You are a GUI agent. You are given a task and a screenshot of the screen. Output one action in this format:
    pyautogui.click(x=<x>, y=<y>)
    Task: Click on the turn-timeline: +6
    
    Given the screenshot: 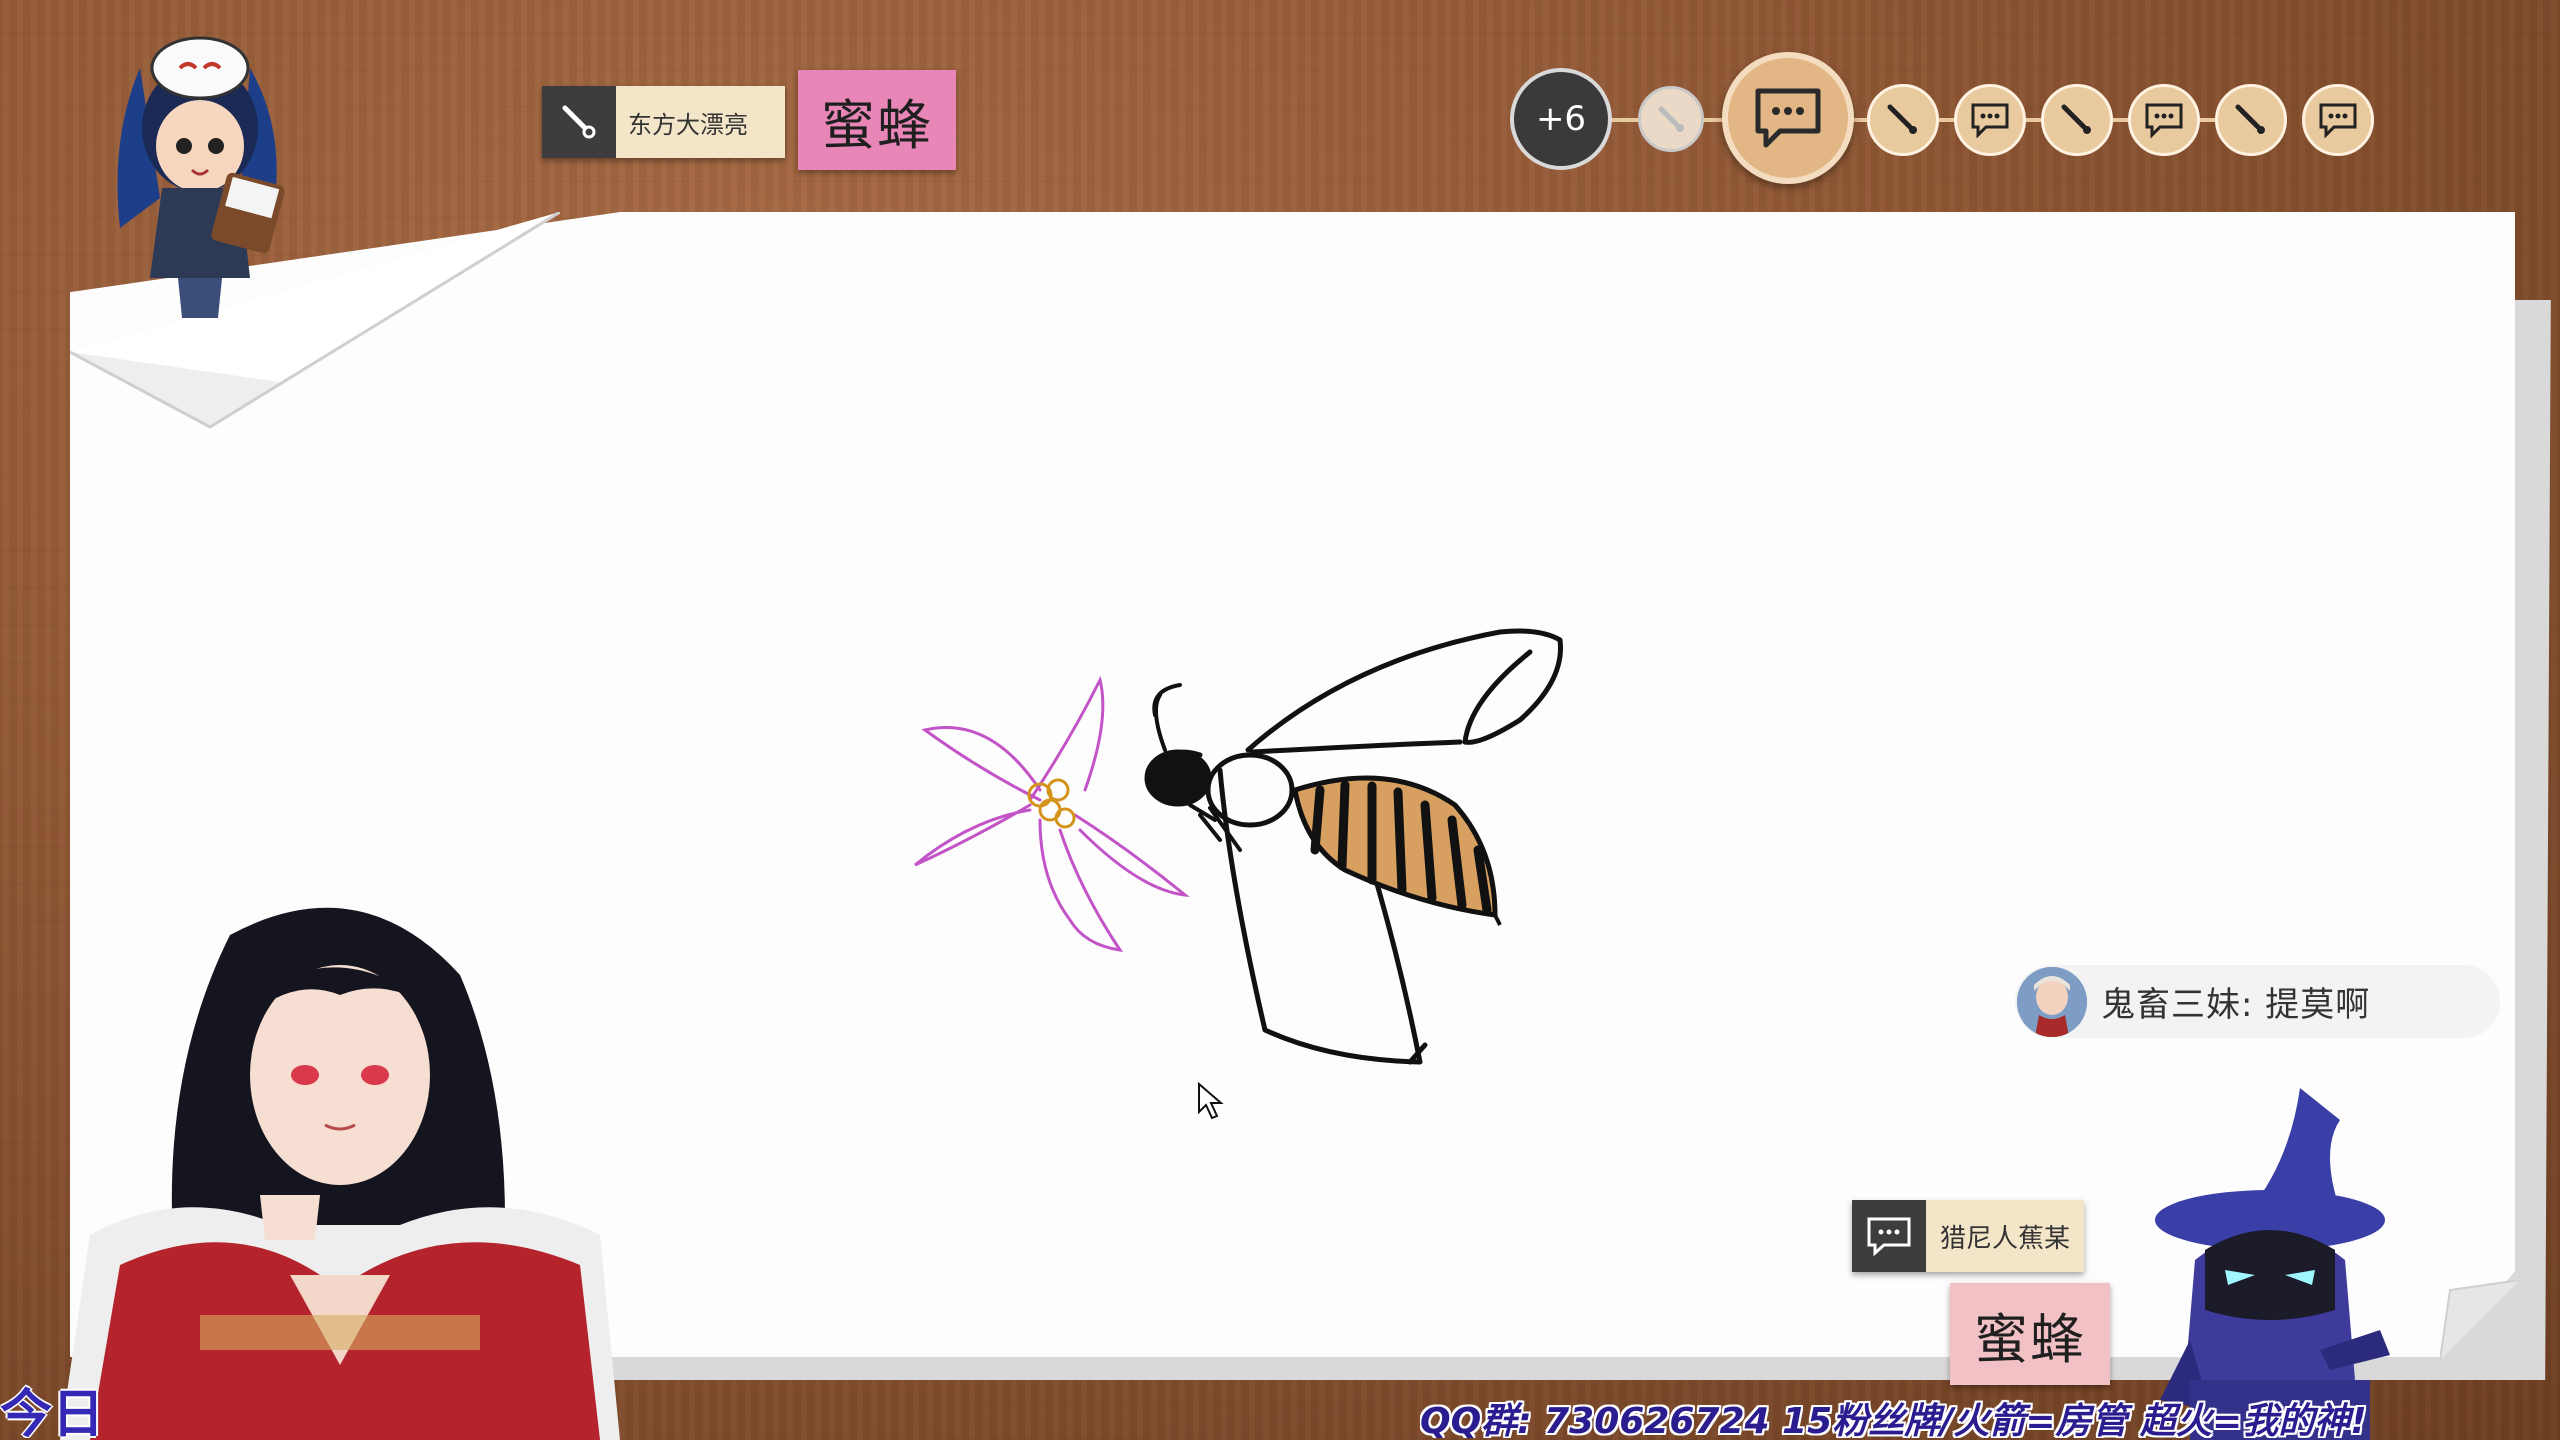 What is the action you would take?
    pyautogui.click(x=1945, y=118)
    